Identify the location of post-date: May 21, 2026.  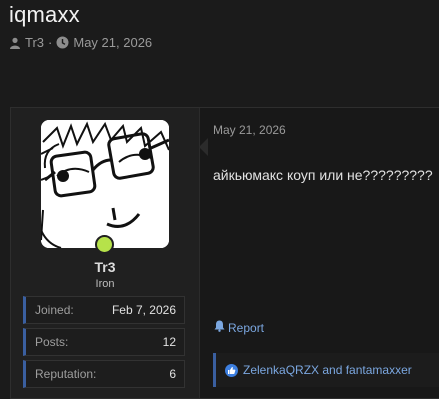
(249, 130).